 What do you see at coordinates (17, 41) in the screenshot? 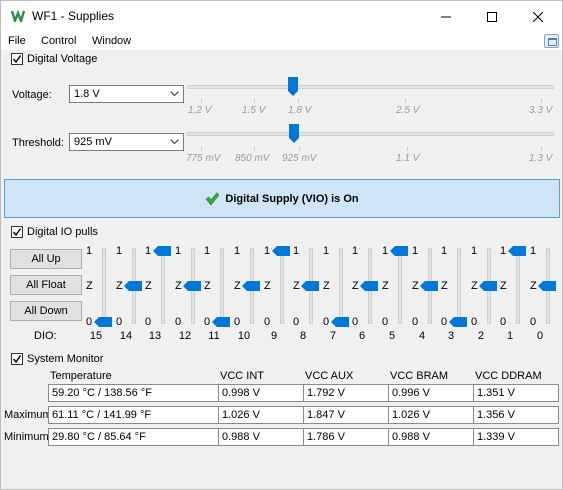
I see `menu-file: File` at bounding box center [17, 41].